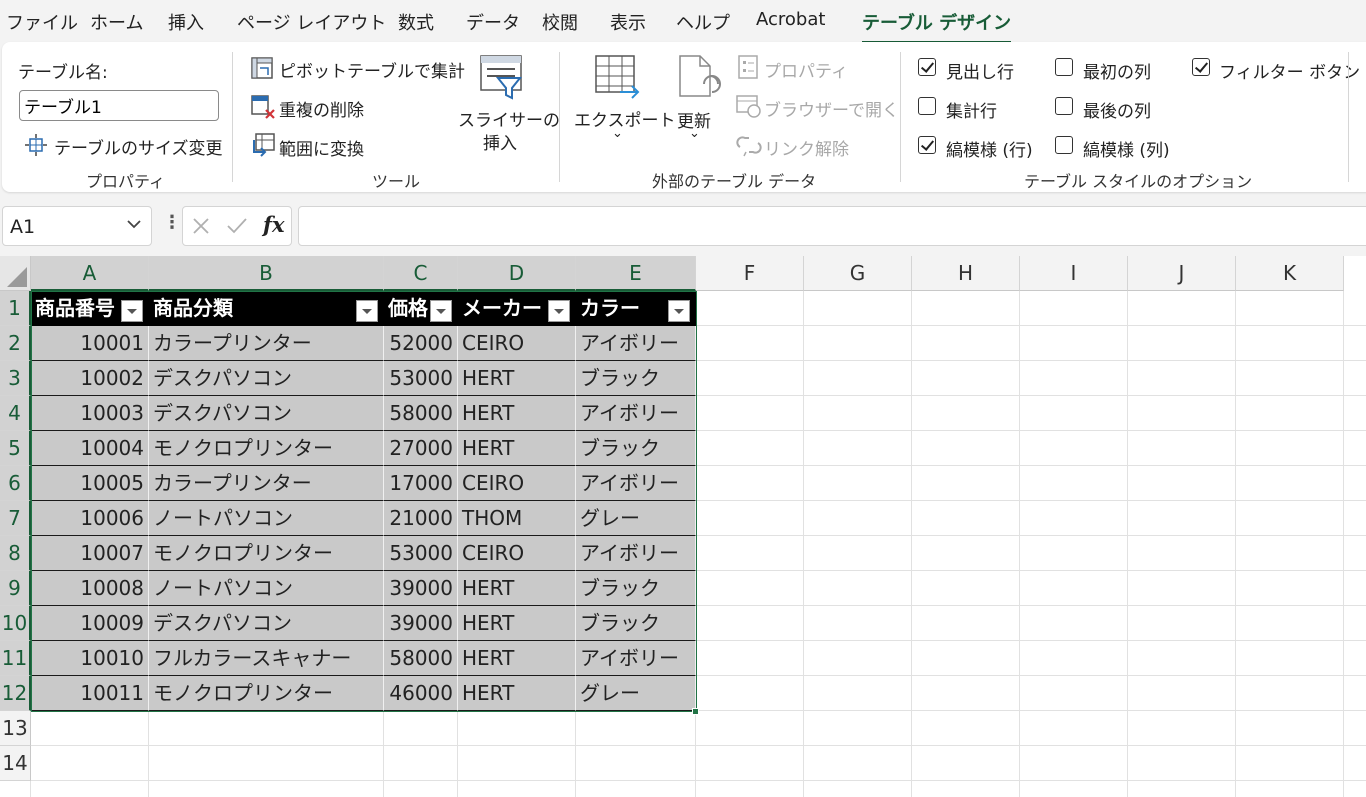  What do you see at coordinates (15, 273) in the screenshot?
I see `select-all-corner` at bounding box center [15, 273].